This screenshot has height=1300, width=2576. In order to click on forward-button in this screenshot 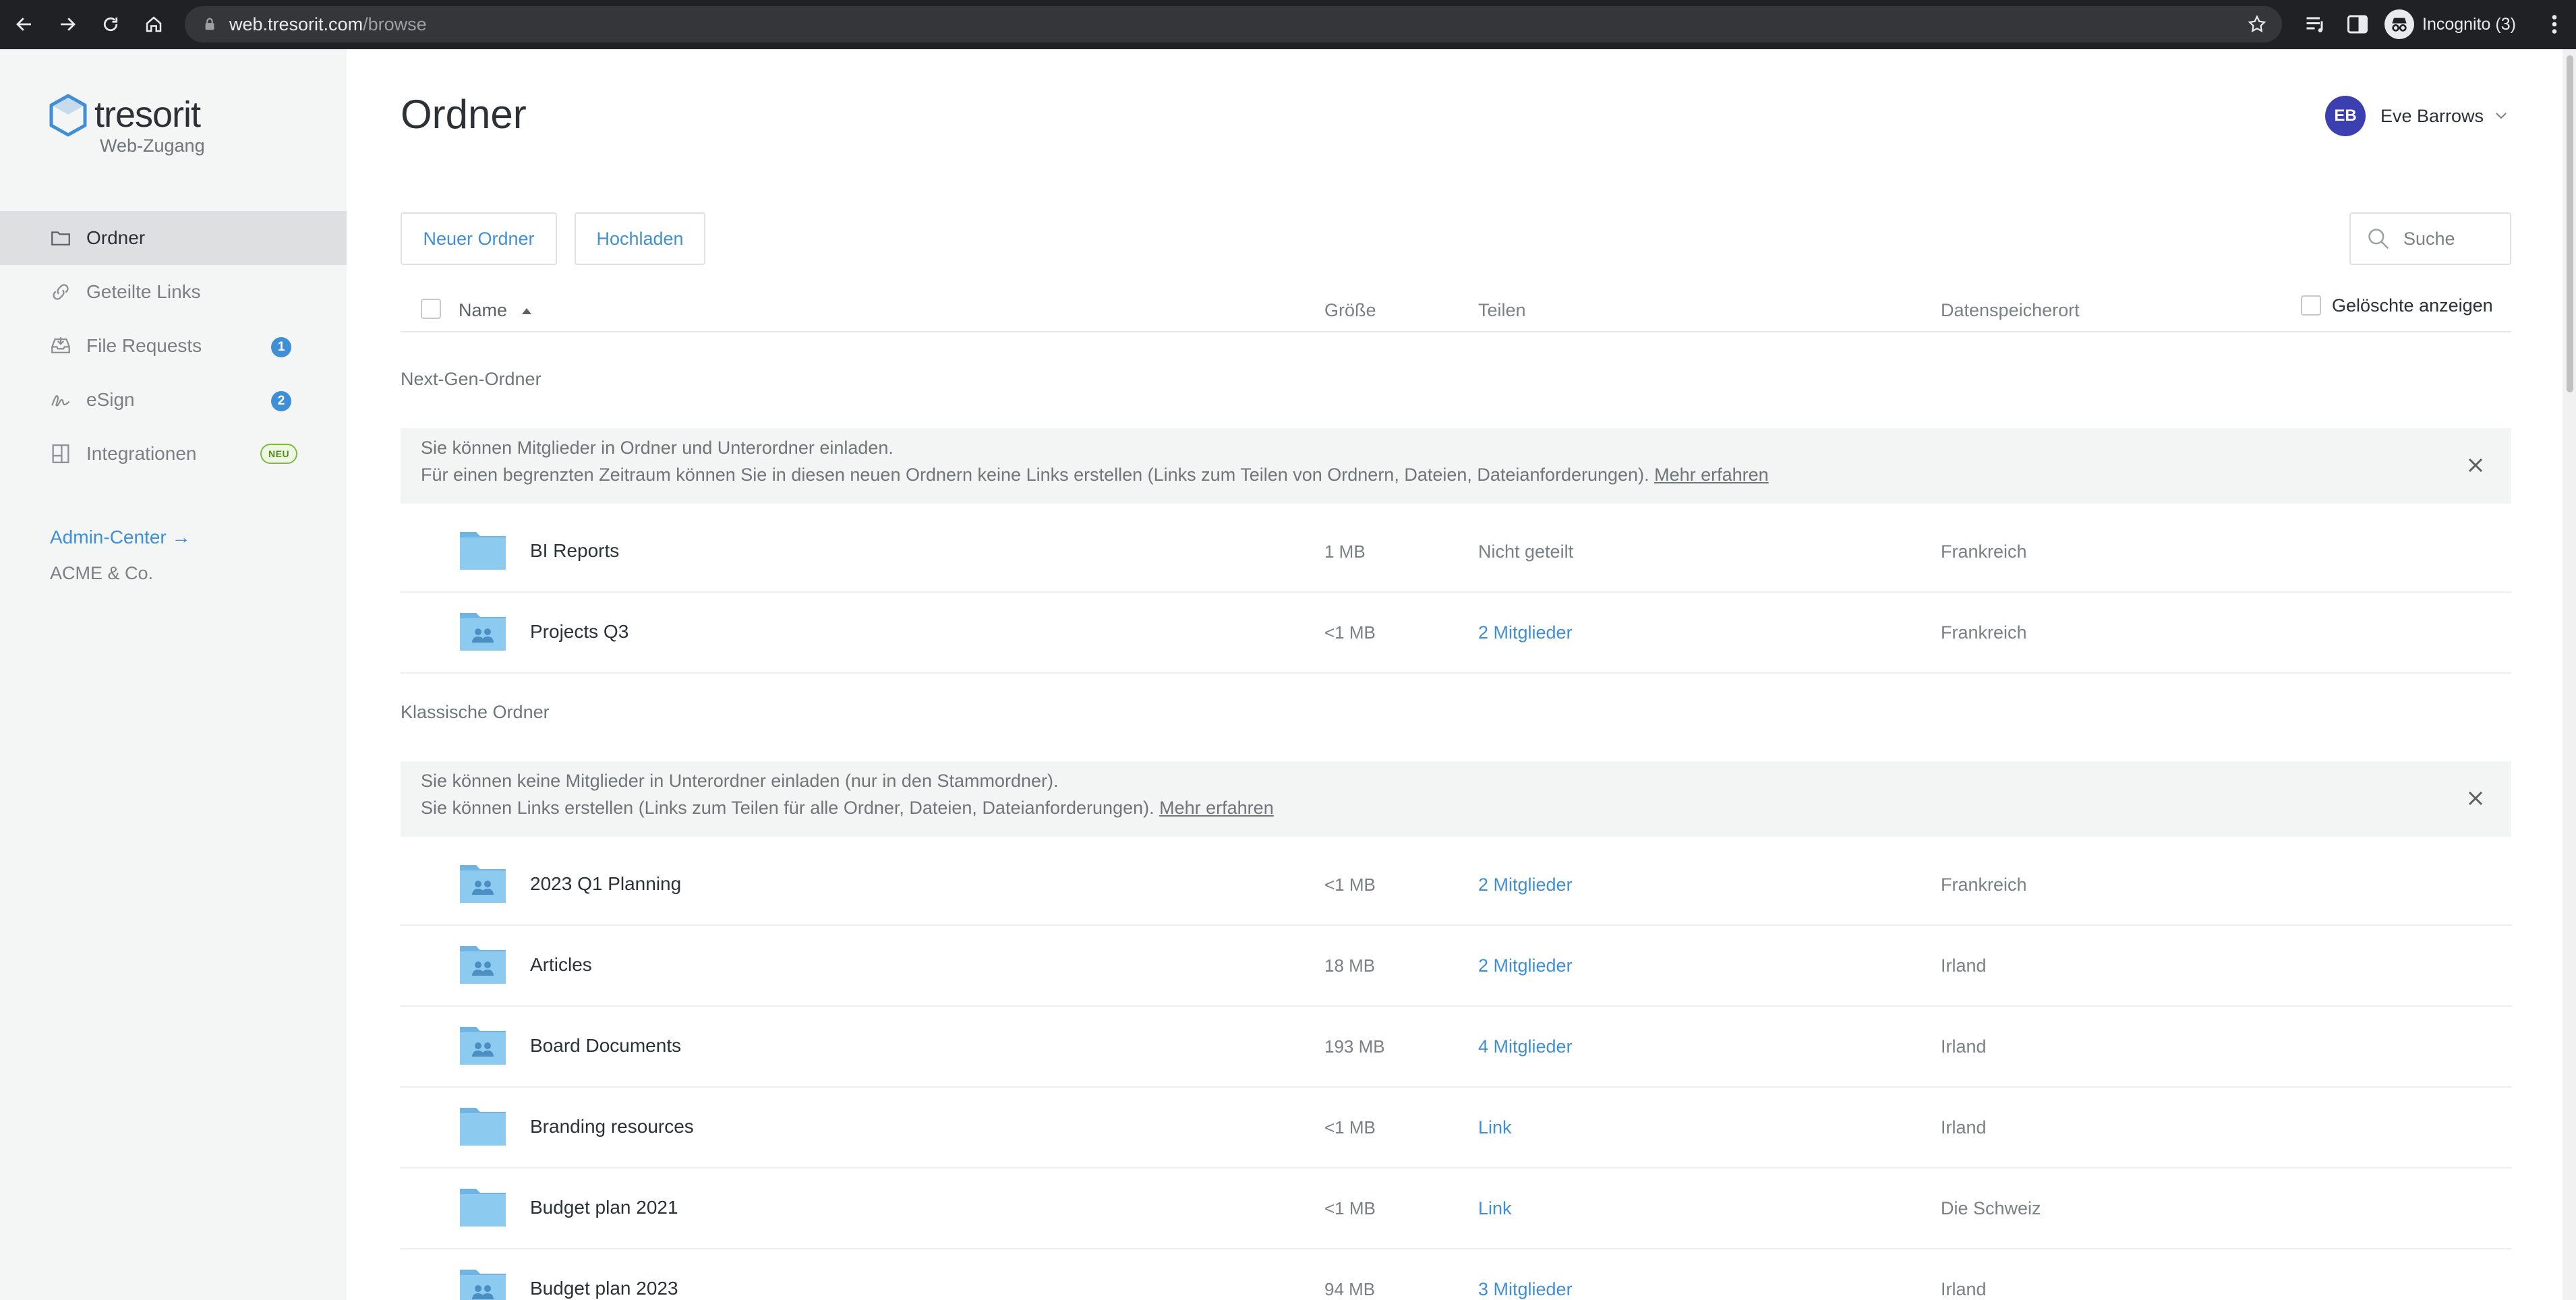, I will do `click(67, 24)`.